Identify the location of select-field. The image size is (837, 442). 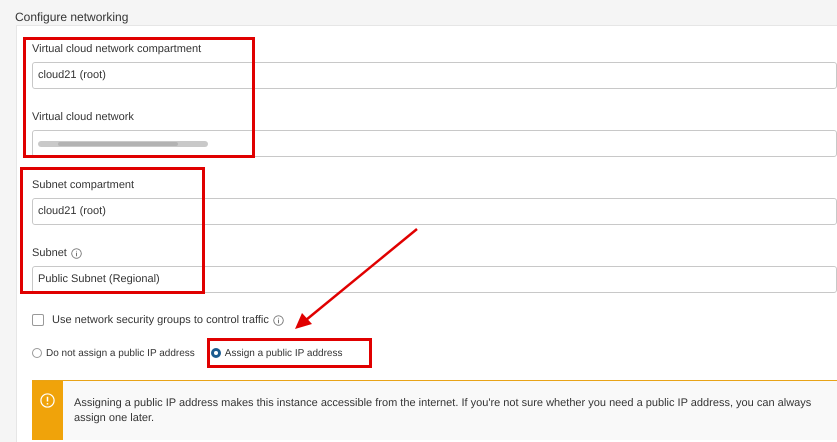
(434, 143).